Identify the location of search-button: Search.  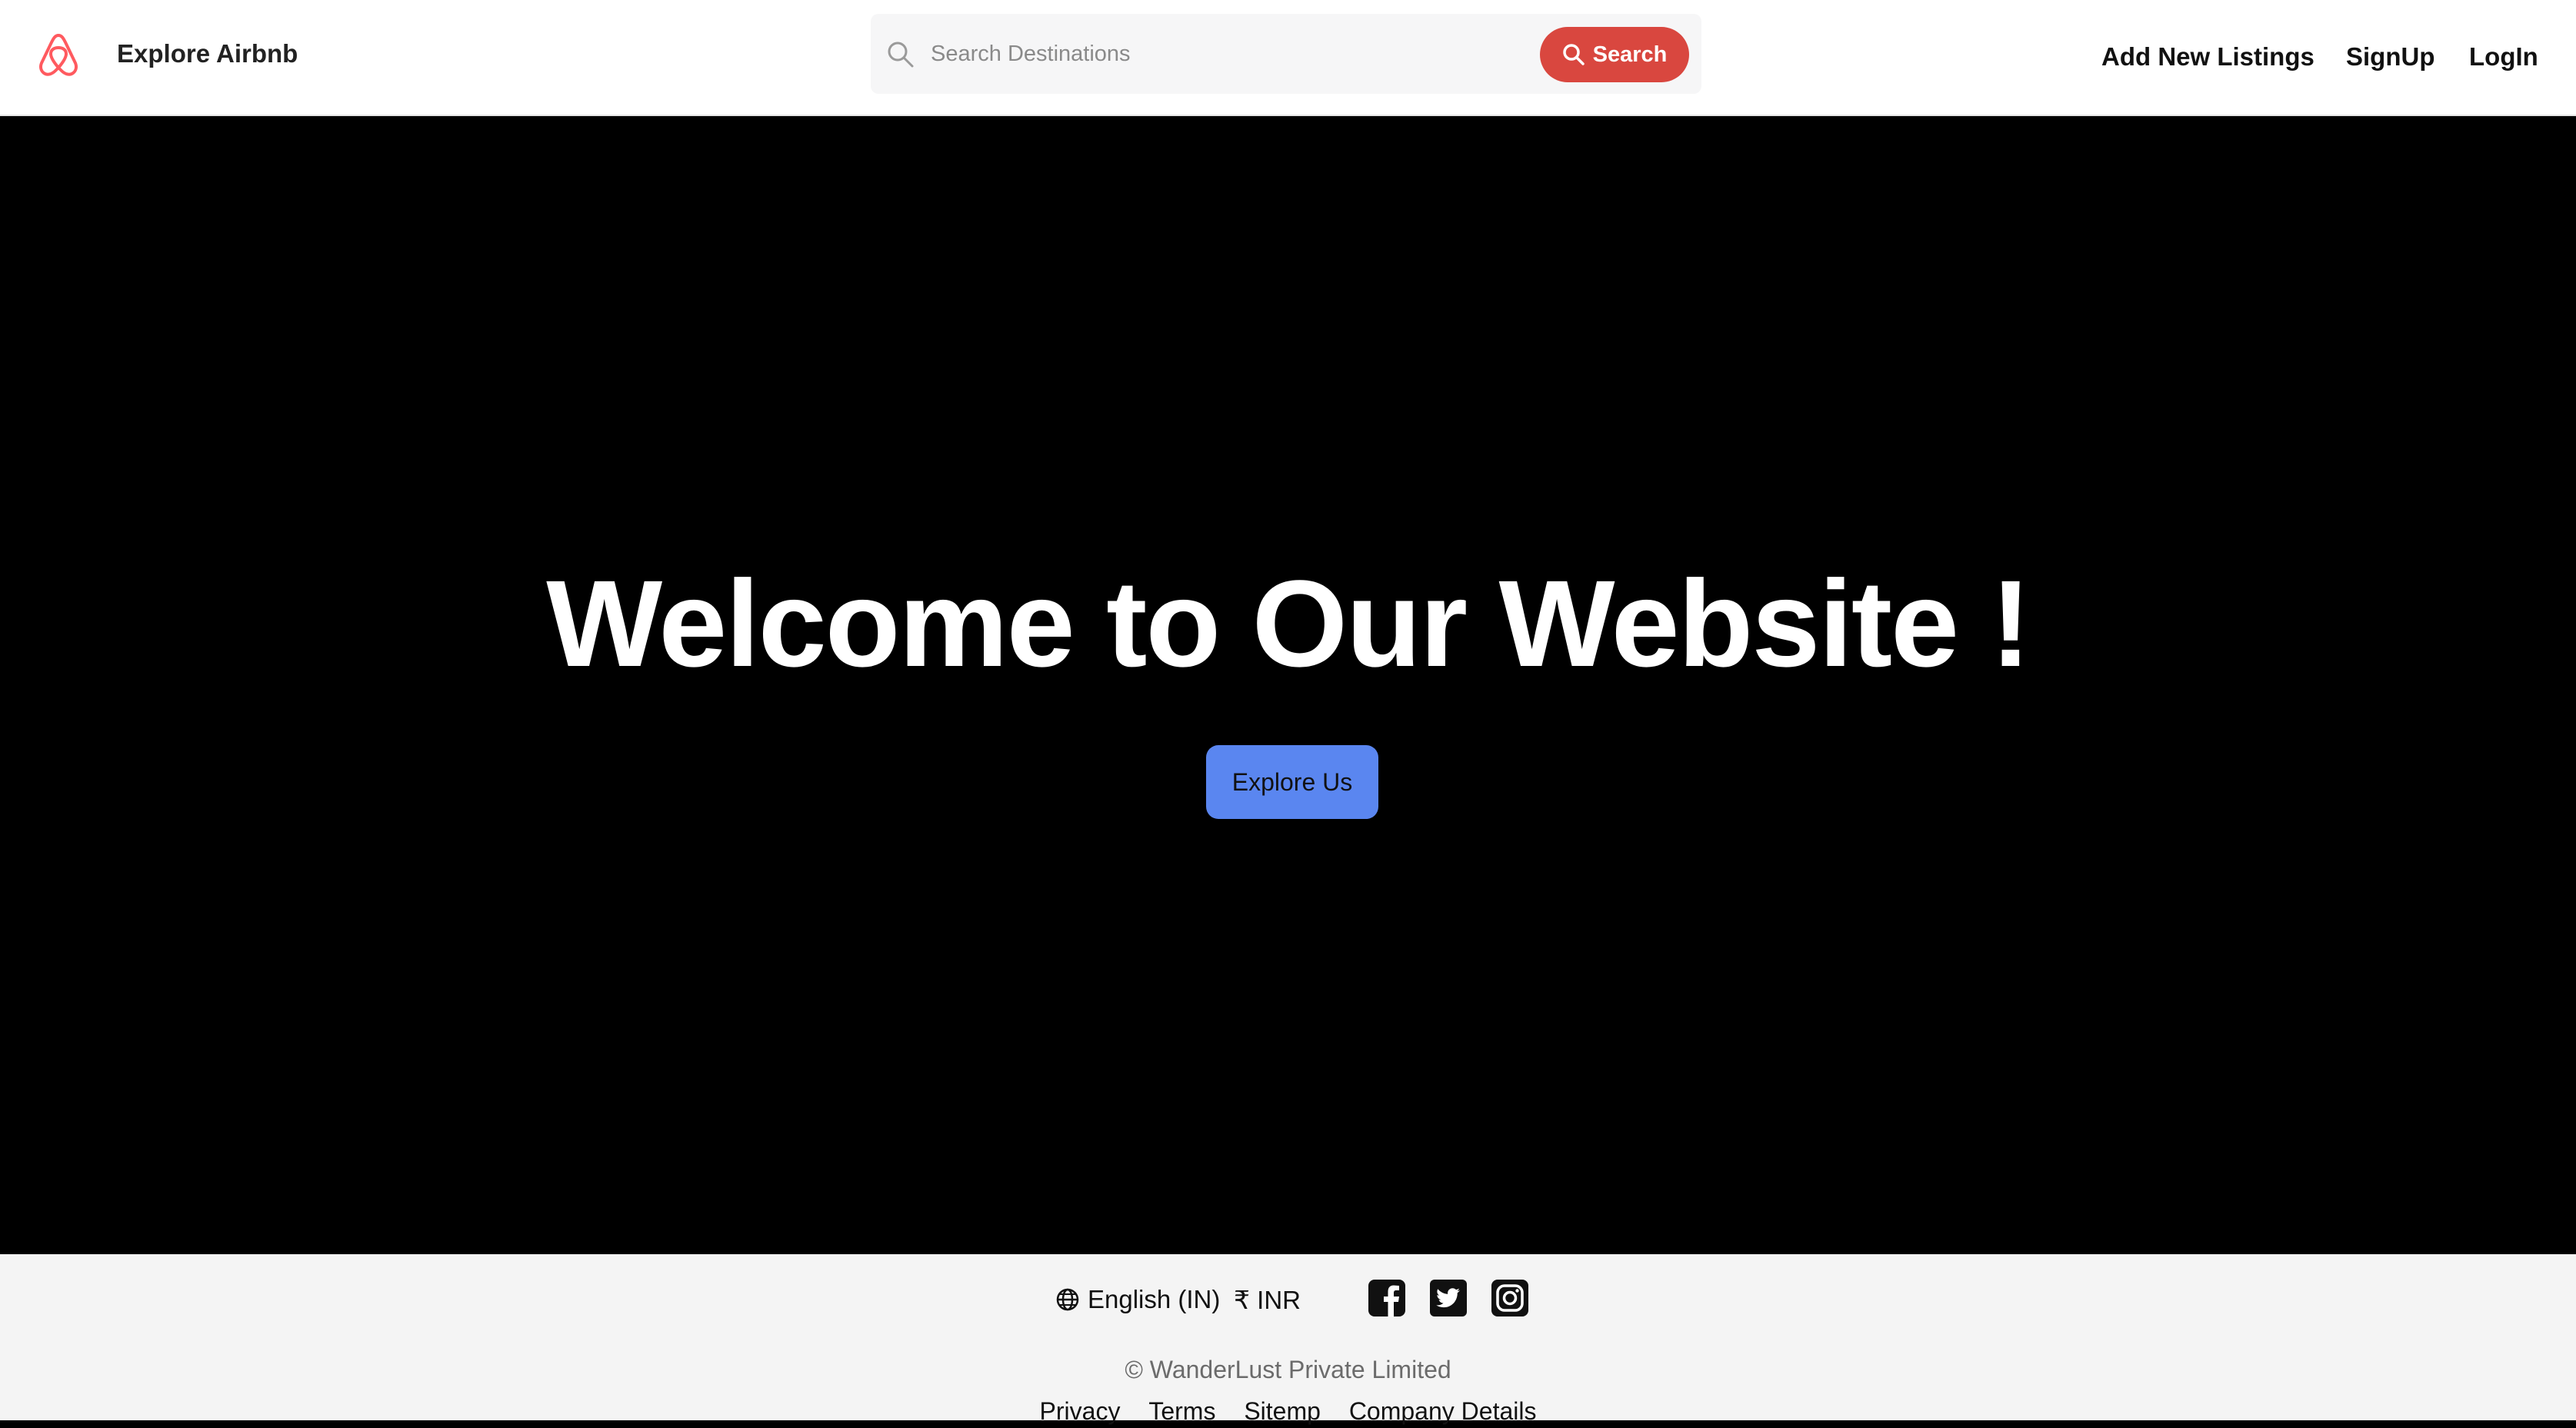
(1614, 55).